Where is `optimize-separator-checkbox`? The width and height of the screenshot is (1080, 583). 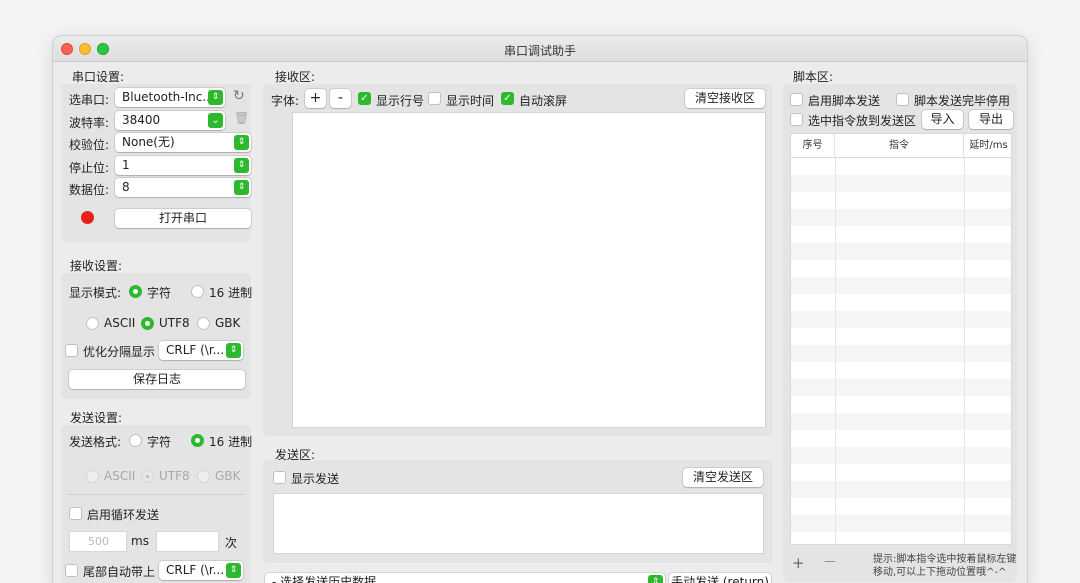 optimize-separator-checkbox is located at coordinates (71, 350).